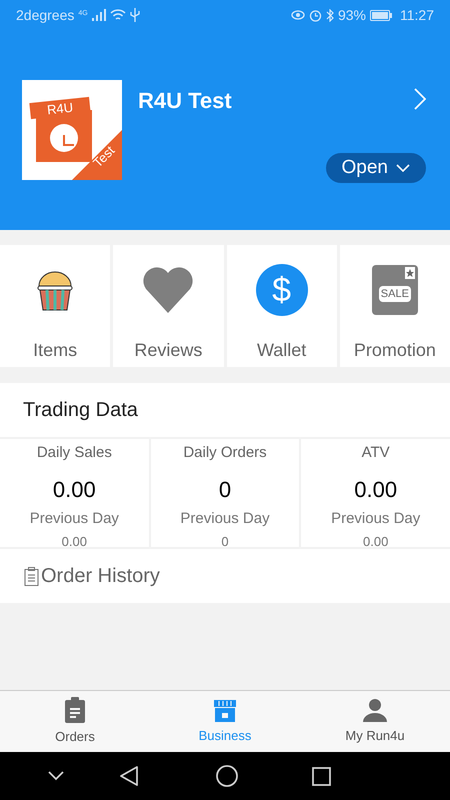 This screenshot has width=450, height=800. I want to click on usb-icon, so click(135, 15).